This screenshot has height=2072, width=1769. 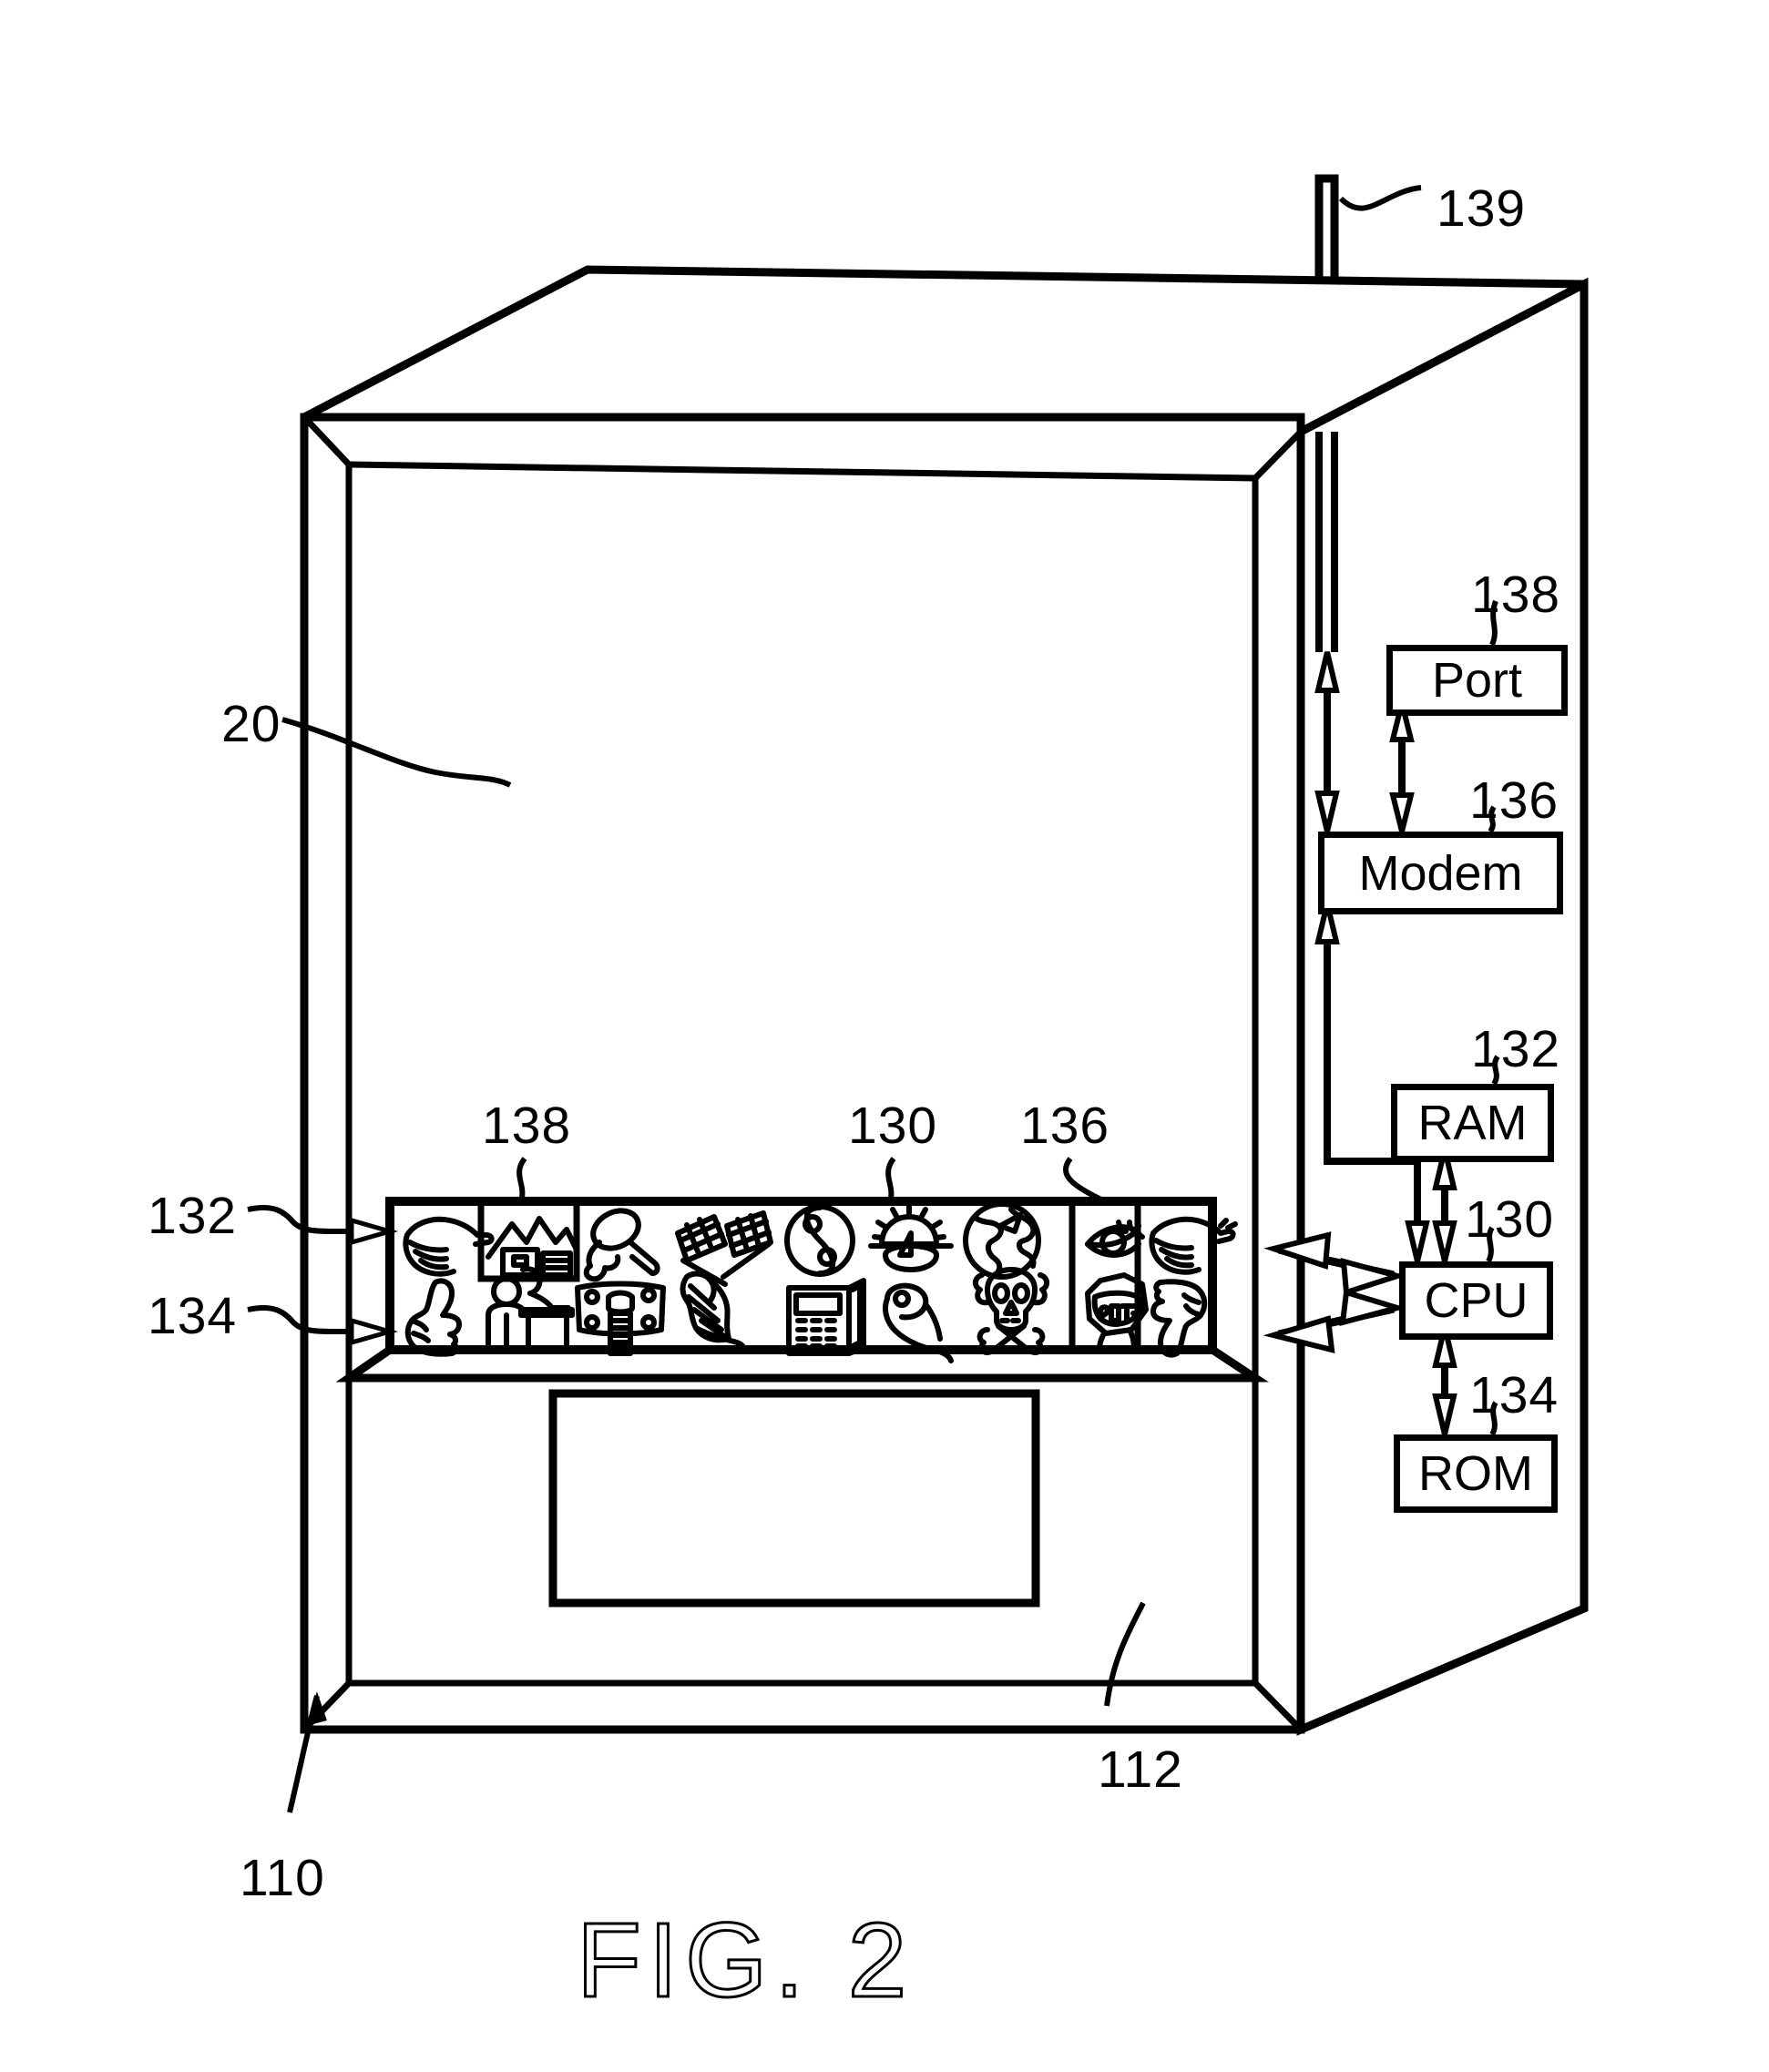 What do you see at coordinates (1514, 800) in the screenshot?
I see `callout-136-modem: 136` at bounding box center [1514, 800].